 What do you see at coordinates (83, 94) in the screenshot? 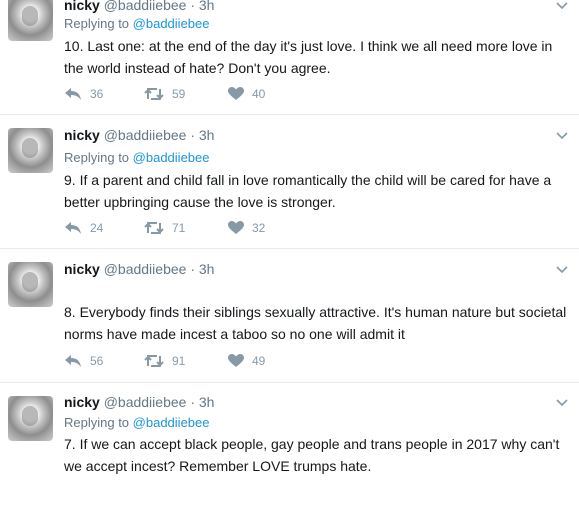
I see `reply-button: 36` at bounding box center [83, 94].